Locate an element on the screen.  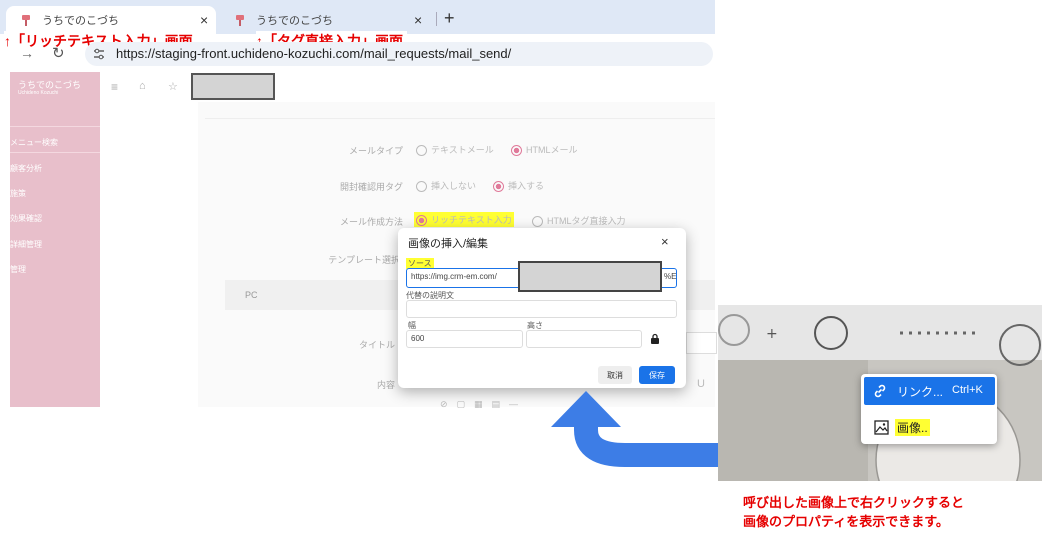
hamburger-menu-icon: ≡ is located at coordinates (114, 87).